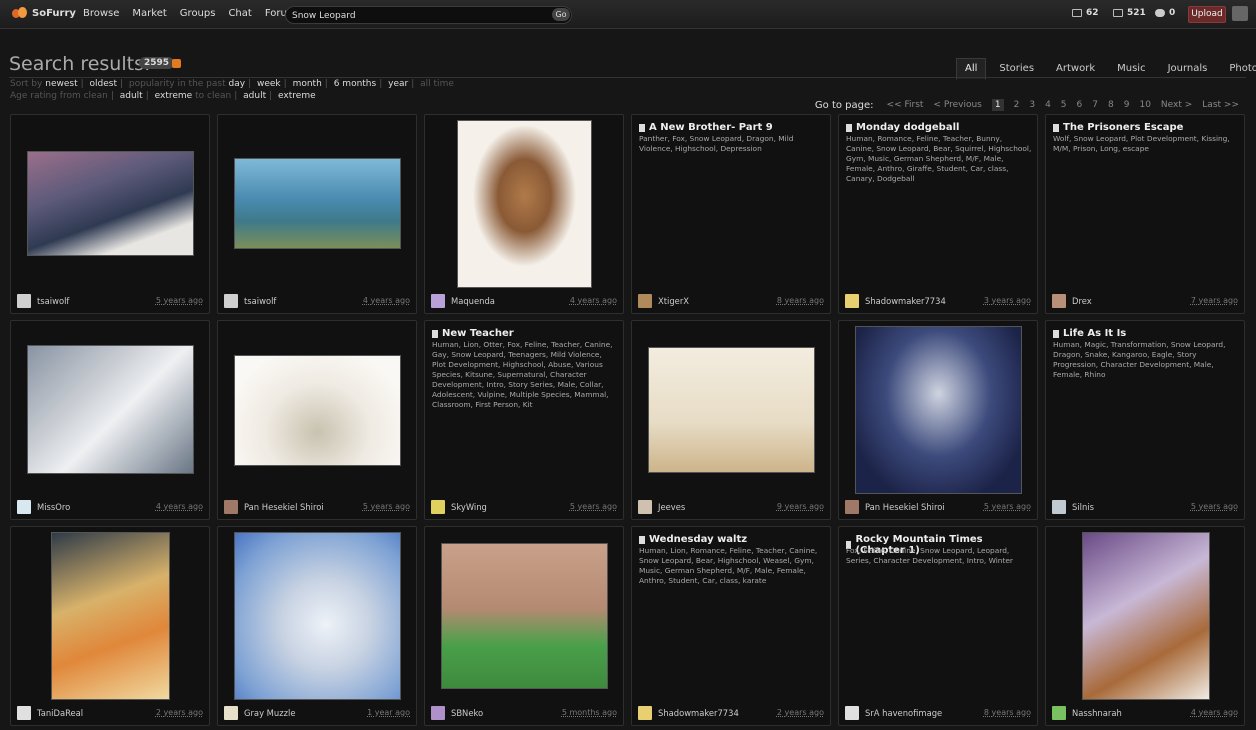 The width and height of the screenshot is (1256, 730). I want to click on sort-oldest: oldest, so click(103, 84).